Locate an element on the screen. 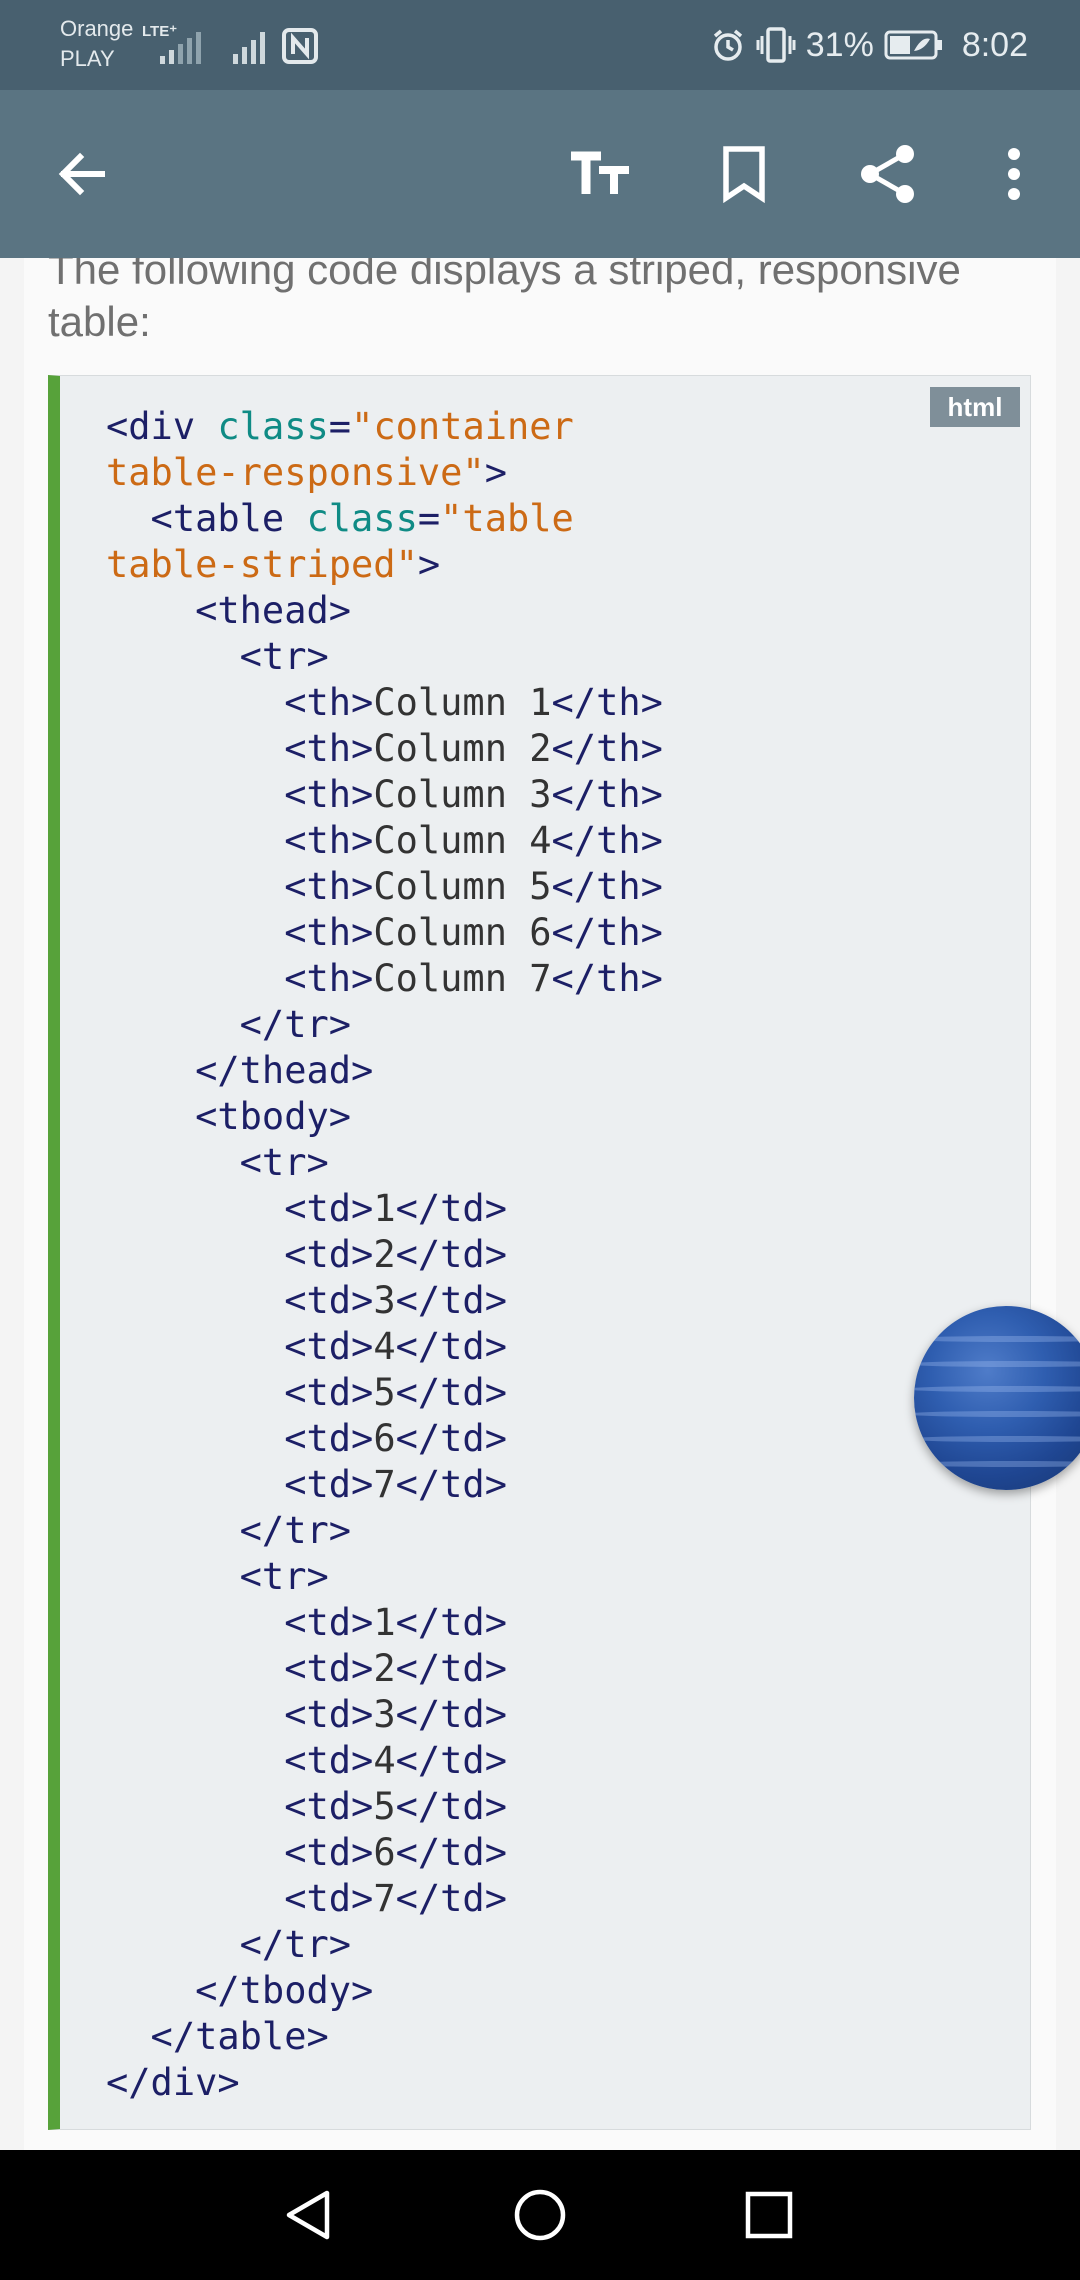 Image resolution: width=1080 pixels, height=2280 pixels. code-line: <table class="table is located at coordinates (384, 519).